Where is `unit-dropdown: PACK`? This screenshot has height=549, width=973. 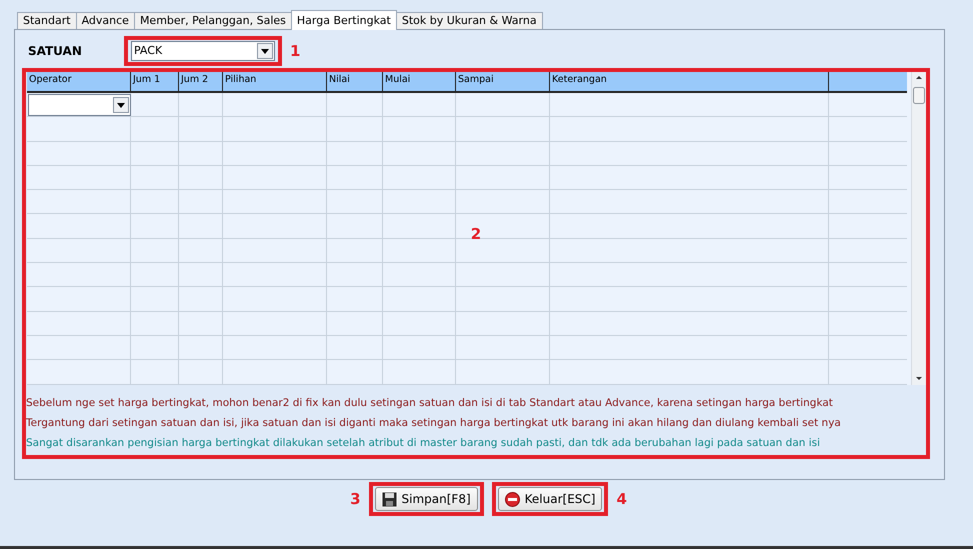 unit-dropdown: PACK is located at coordinates (203, 51).